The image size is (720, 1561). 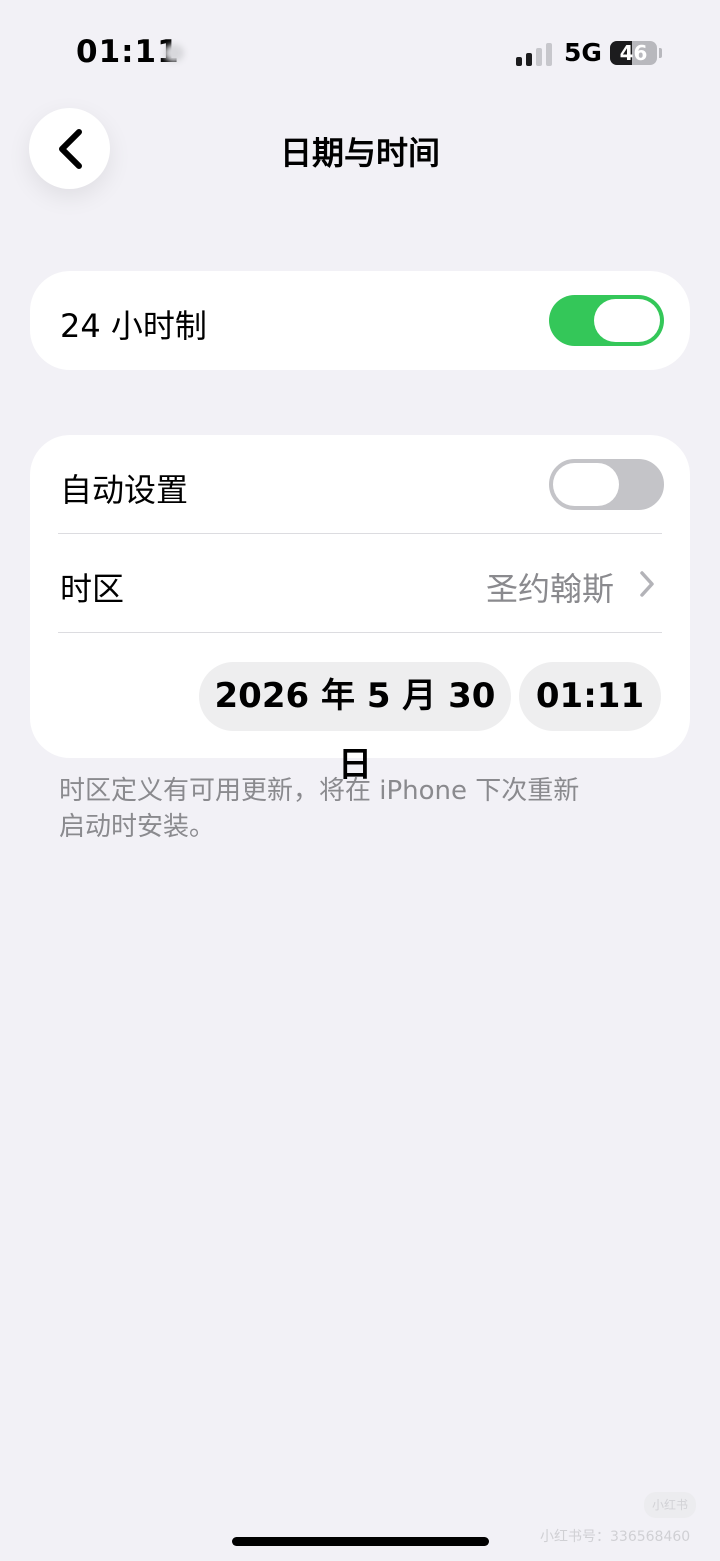 What do you see at coordinates (360, 583) in the screenshot?
I see `timezone-row: 时区 圣约翰斯` at bounding box center [360, 583].